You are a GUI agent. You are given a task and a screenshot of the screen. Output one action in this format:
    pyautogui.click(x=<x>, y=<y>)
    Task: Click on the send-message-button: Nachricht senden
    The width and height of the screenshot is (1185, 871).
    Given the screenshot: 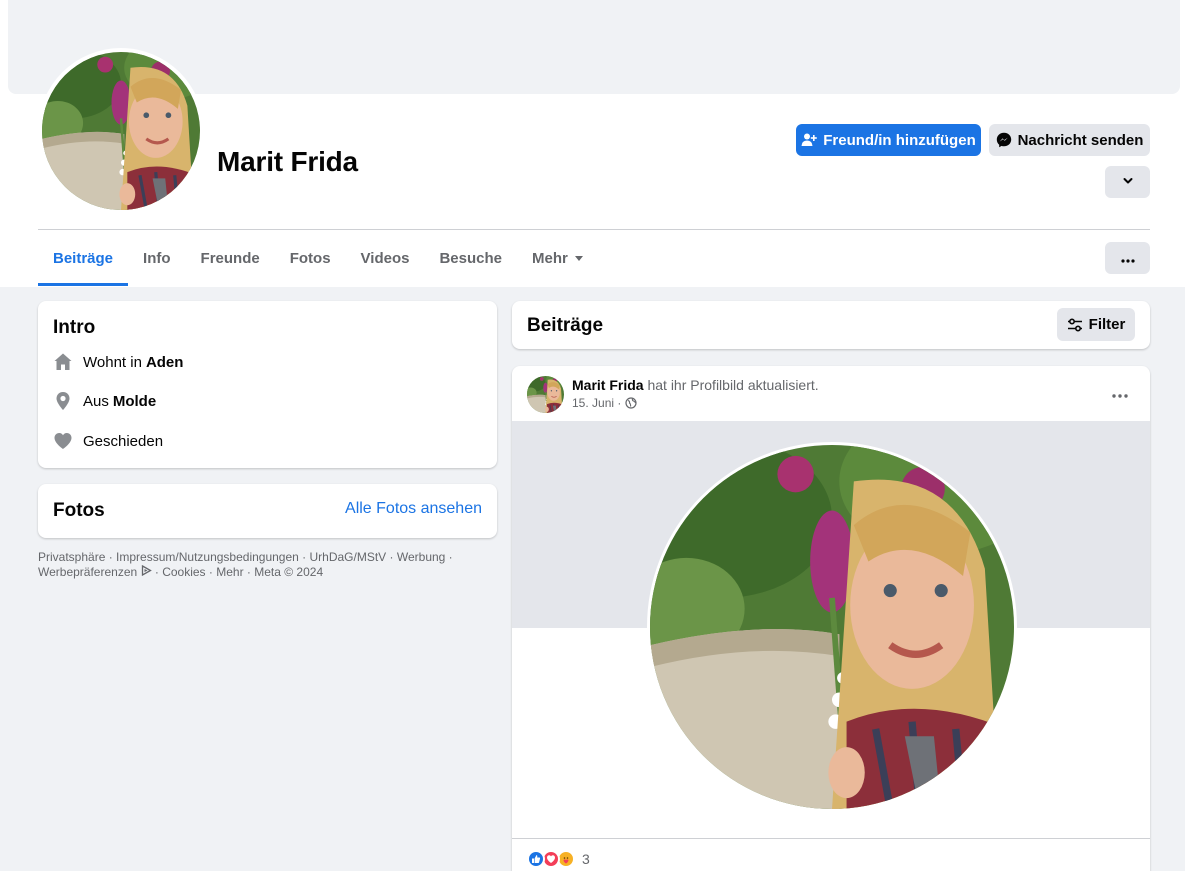 What is the action you would take?
    pyautogui.click(x=1069, y=140)
    